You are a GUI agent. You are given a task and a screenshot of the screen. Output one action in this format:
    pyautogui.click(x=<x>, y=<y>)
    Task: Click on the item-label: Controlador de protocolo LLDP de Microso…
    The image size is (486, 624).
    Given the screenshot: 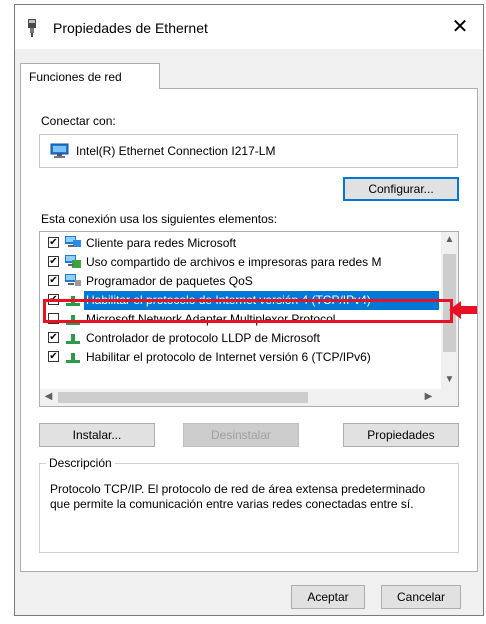 What is the action you would take?
    pyautogui.click(x=203, y=338)
    